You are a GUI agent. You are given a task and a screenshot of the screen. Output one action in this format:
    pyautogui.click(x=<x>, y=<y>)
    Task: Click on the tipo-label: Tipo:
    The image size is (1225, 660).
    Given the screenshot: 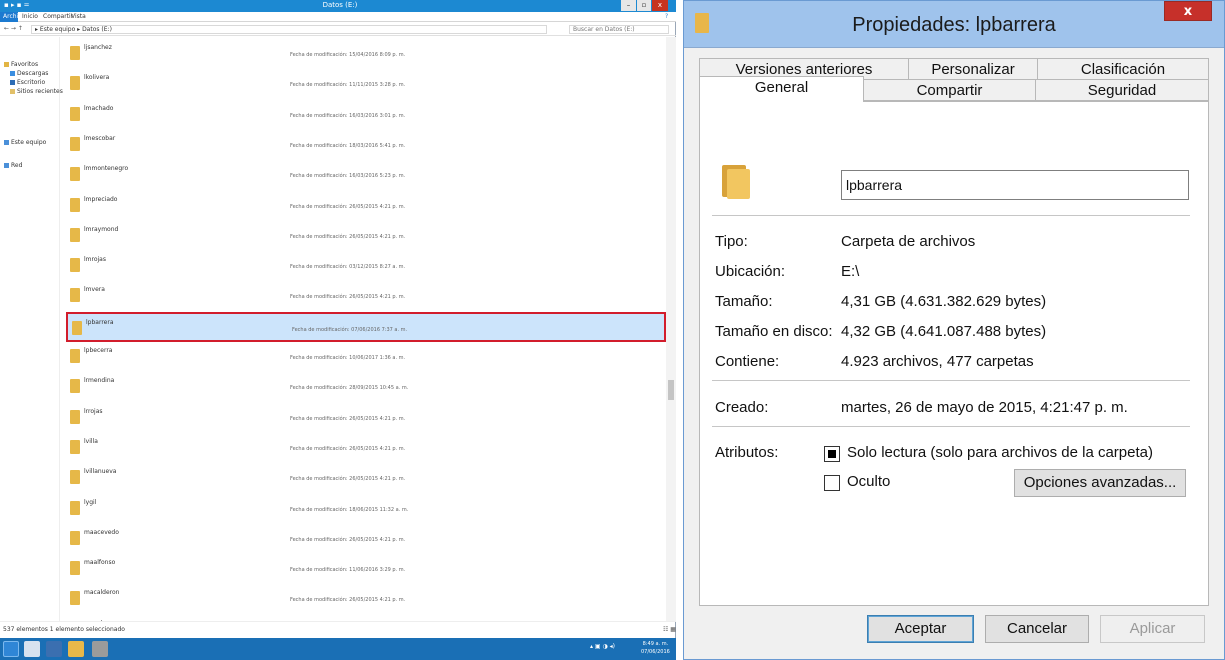 What is the action you would take?
    pyautogui.click(x=731, y=241)
    